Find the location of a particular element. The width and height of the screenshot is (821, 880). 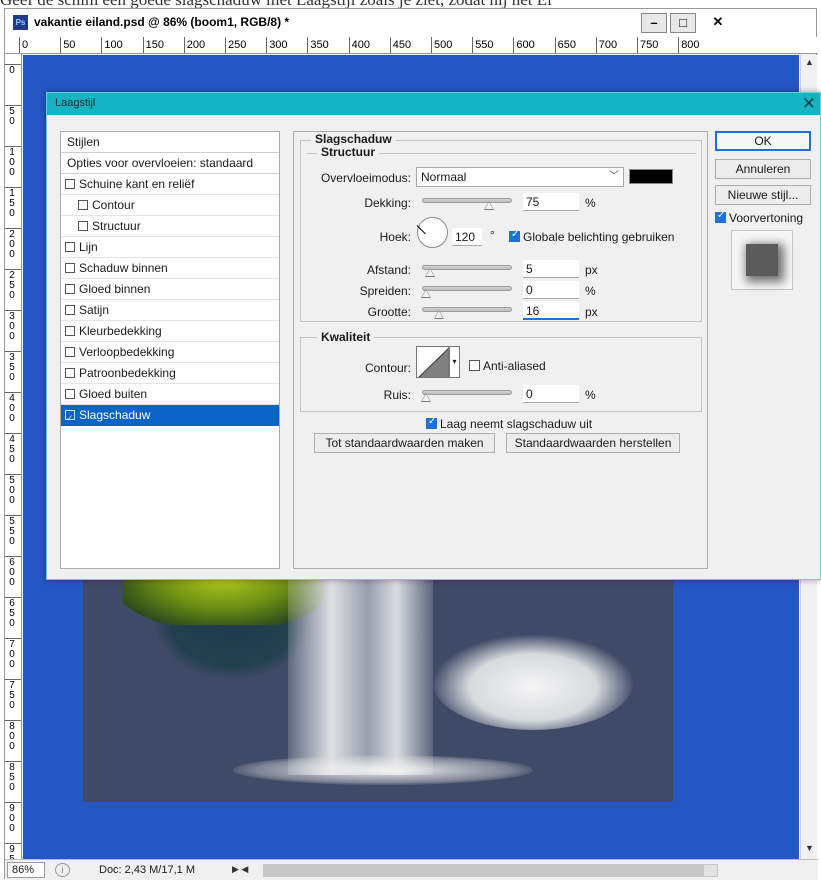

style-item-satijn: Satijn is located at coordinates (170, 310).